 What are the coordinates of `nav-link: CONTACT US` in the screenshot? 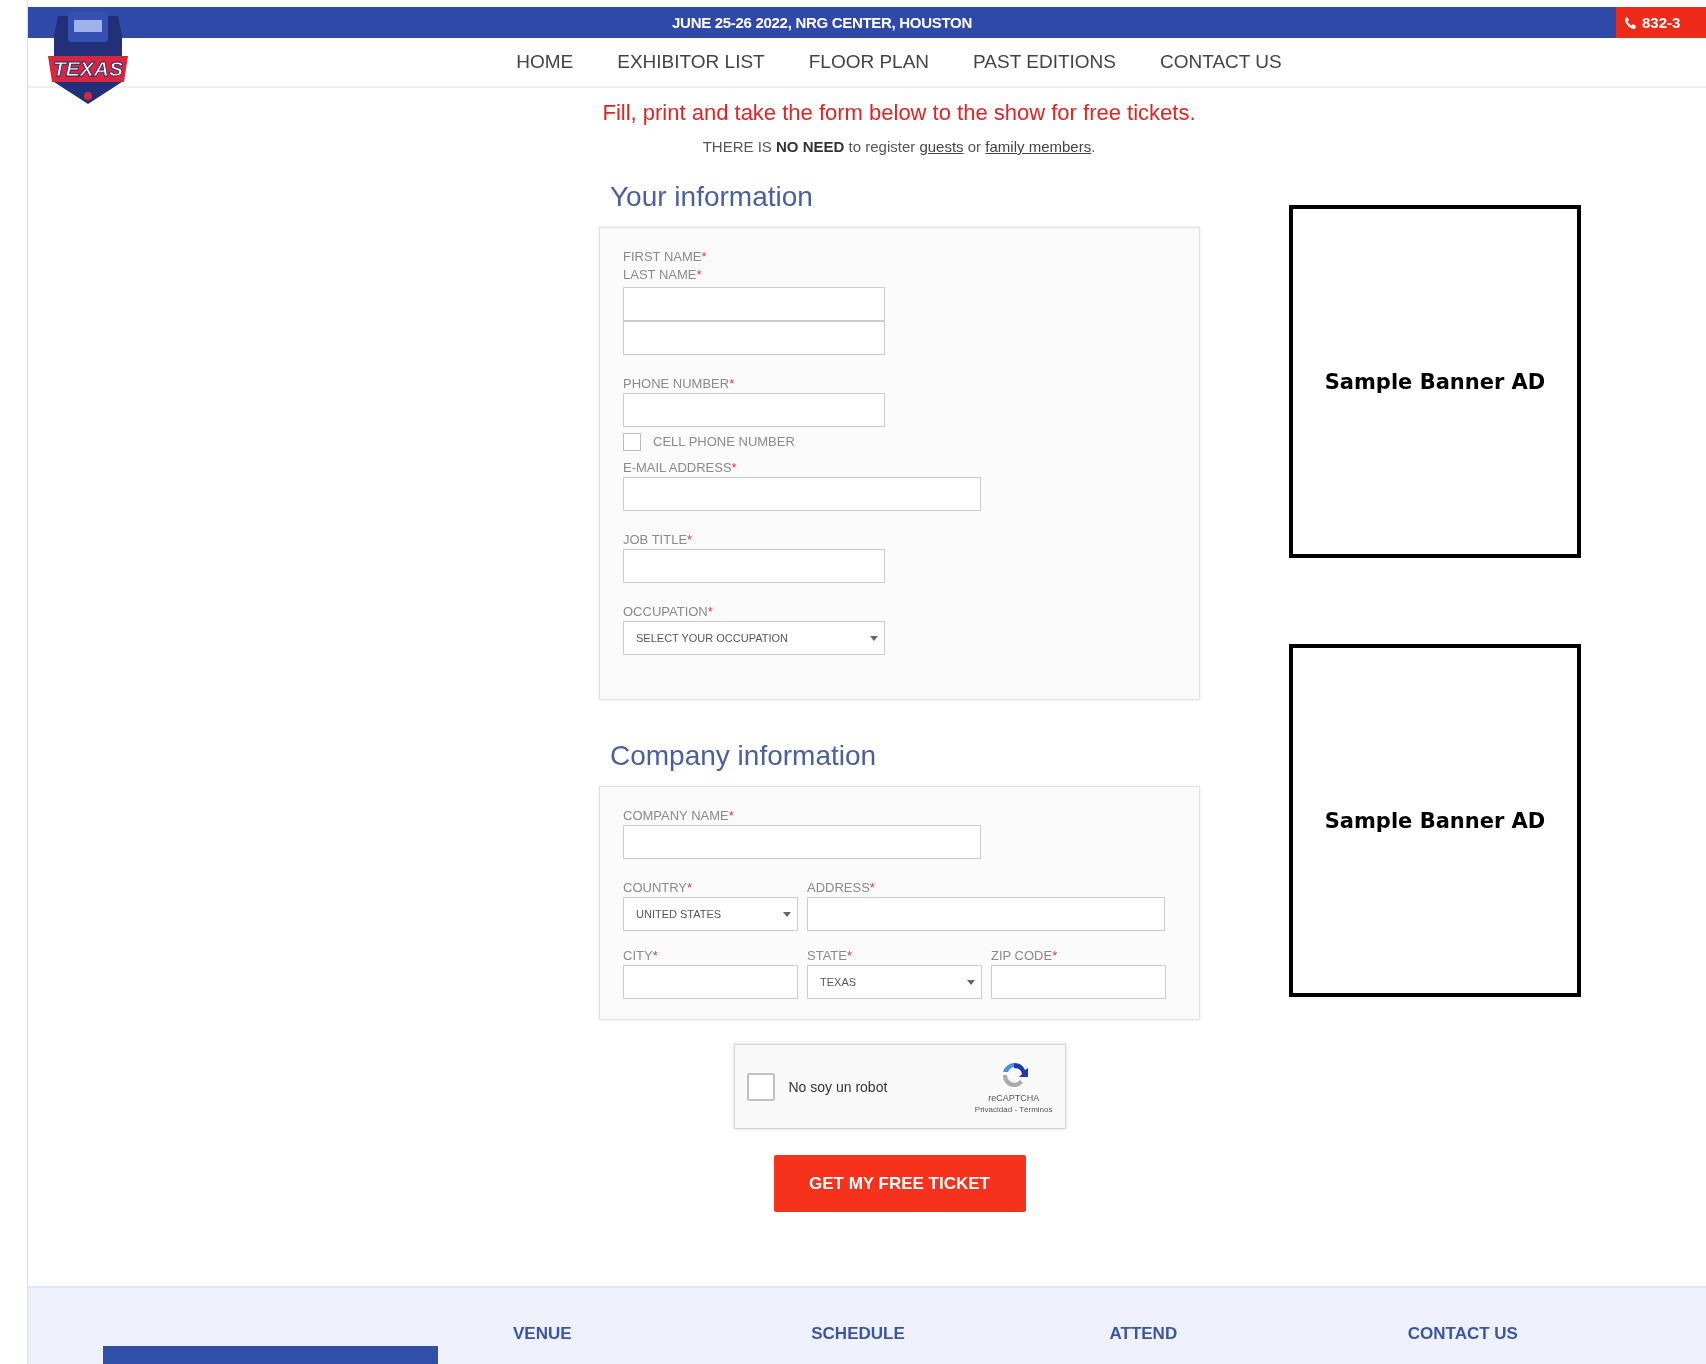 It's located at (1221, 62).